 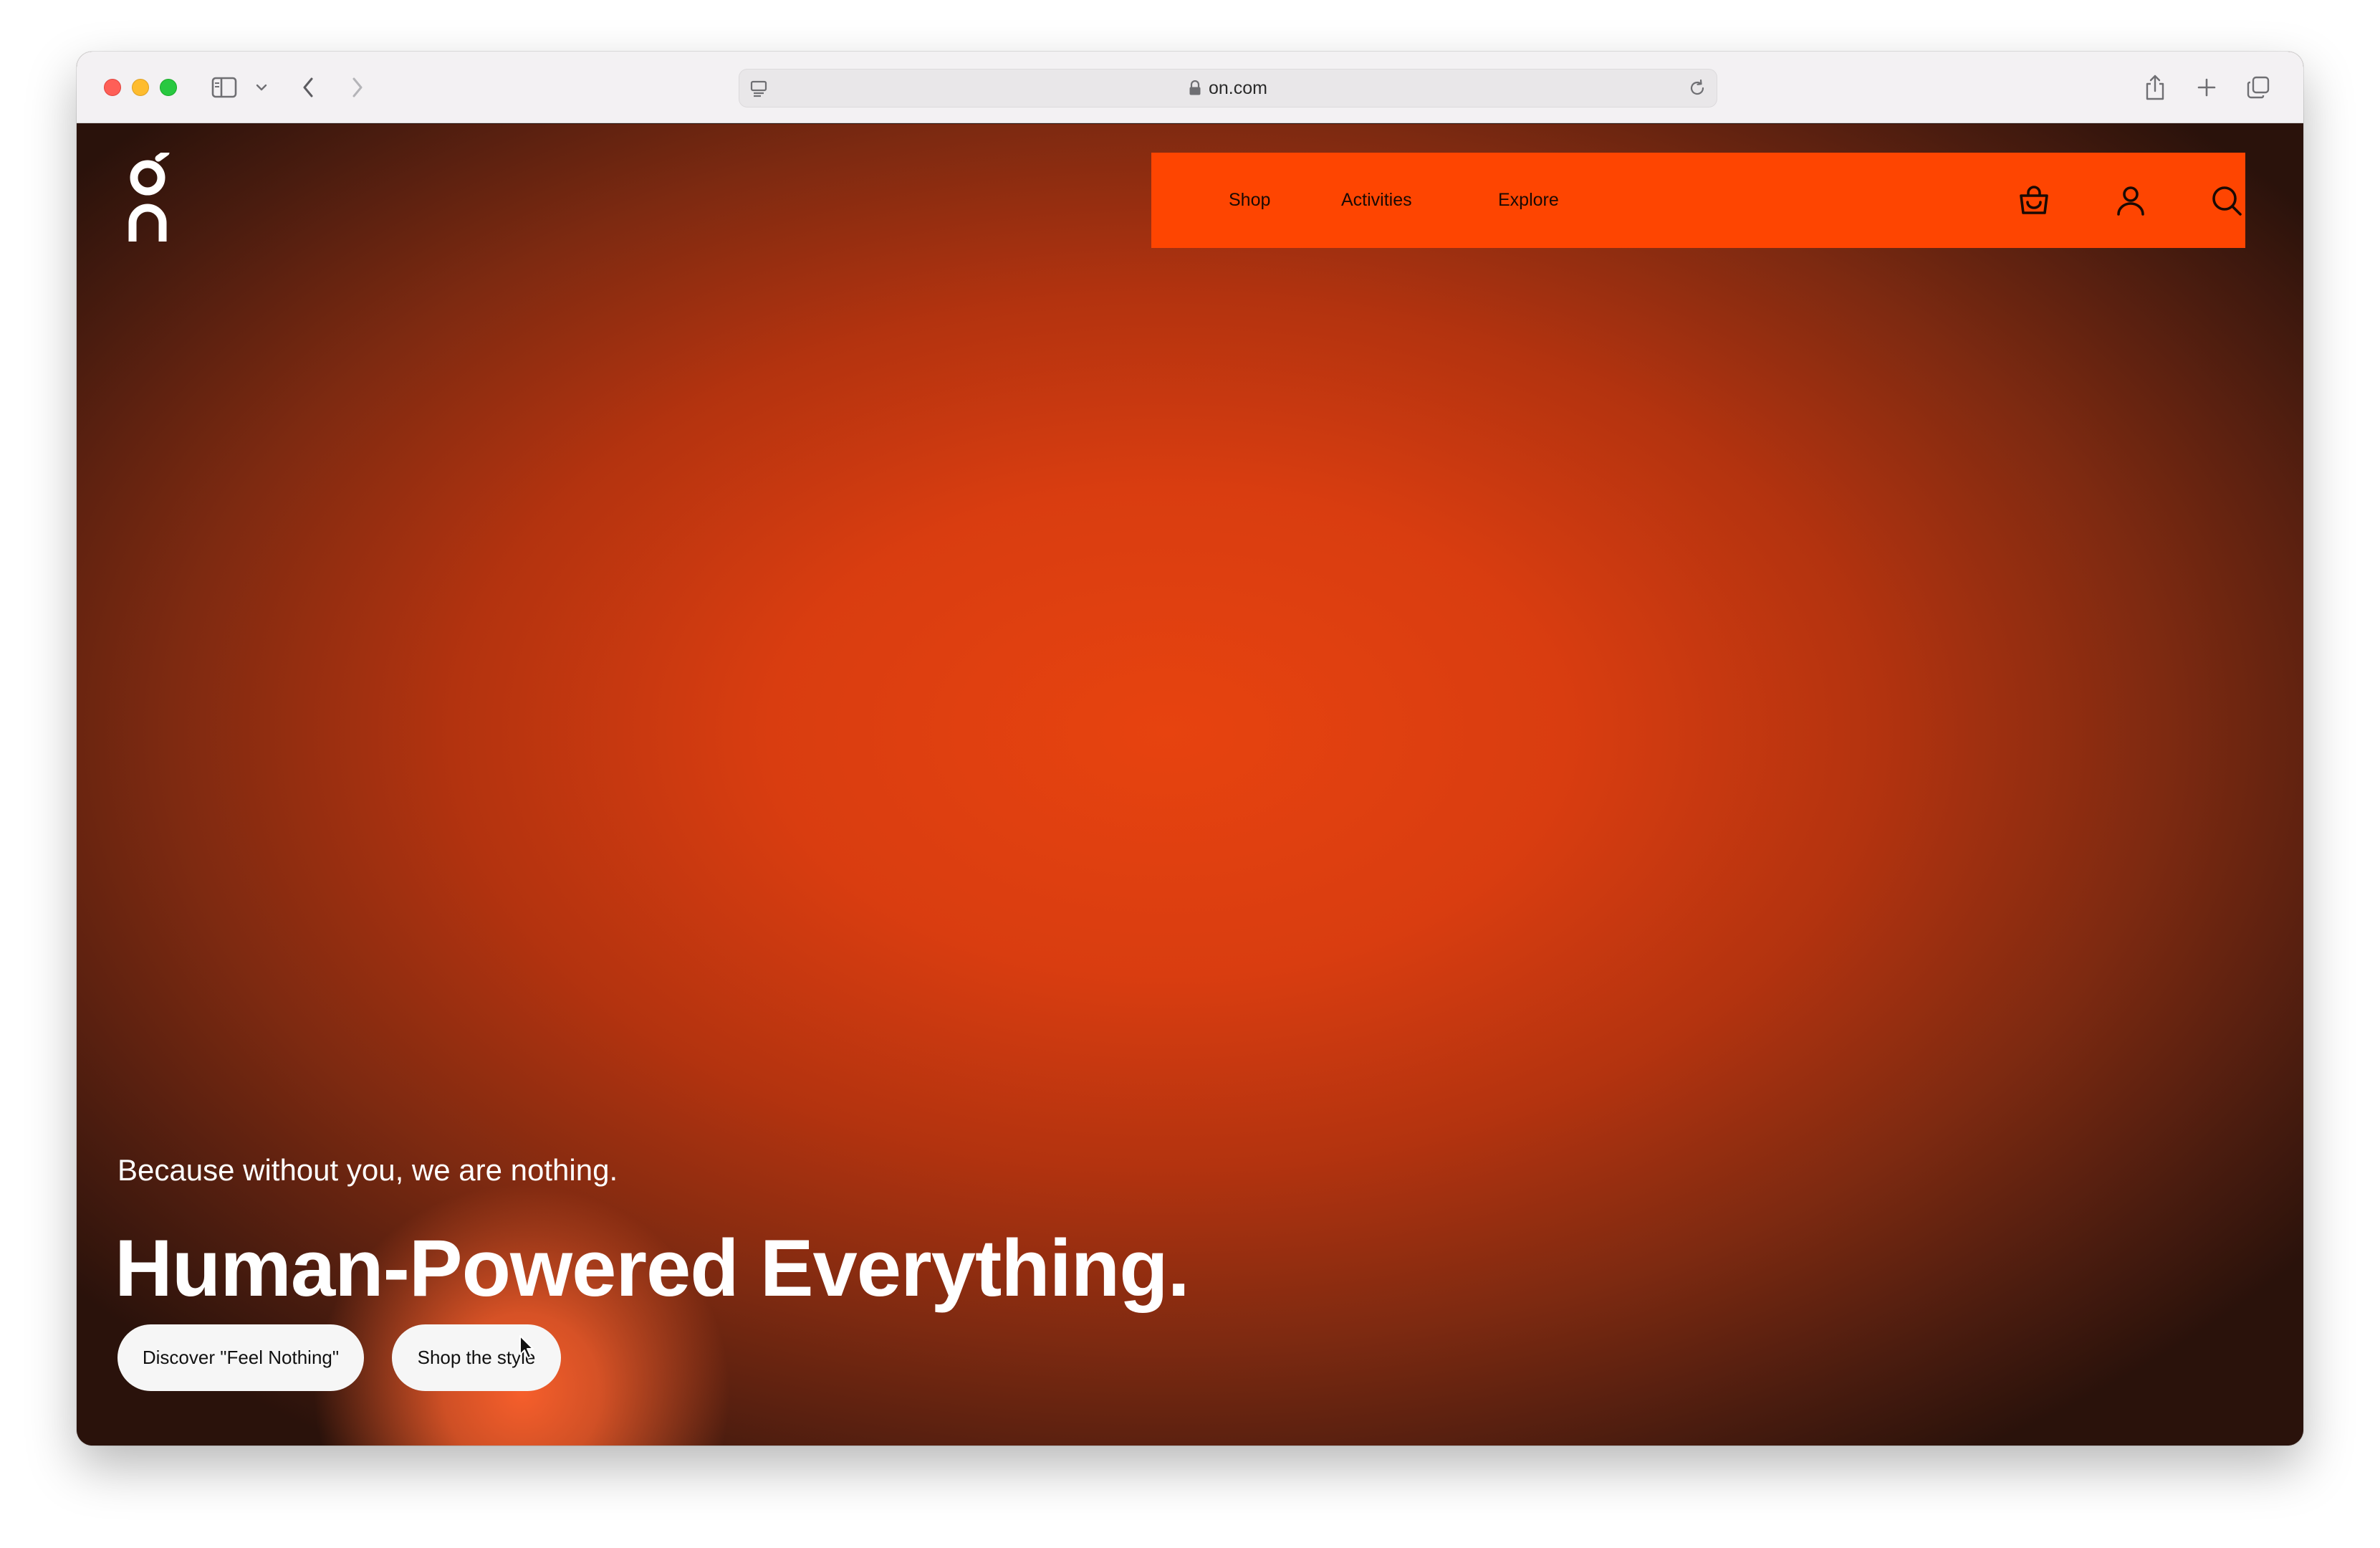 I want to click on hero-headline: Human-Powered Everything., so click(x=652, y=1268).